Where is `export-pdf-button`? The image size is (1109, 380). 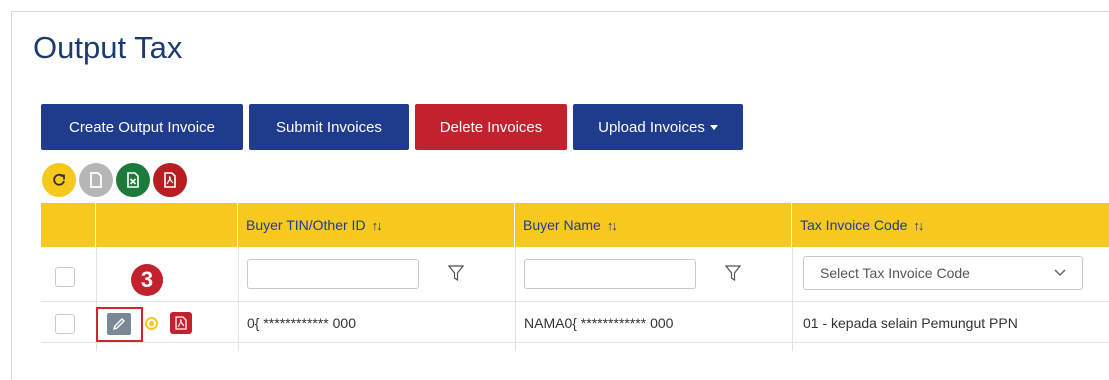 export-pdf-button is located at coordinates (170, 180).